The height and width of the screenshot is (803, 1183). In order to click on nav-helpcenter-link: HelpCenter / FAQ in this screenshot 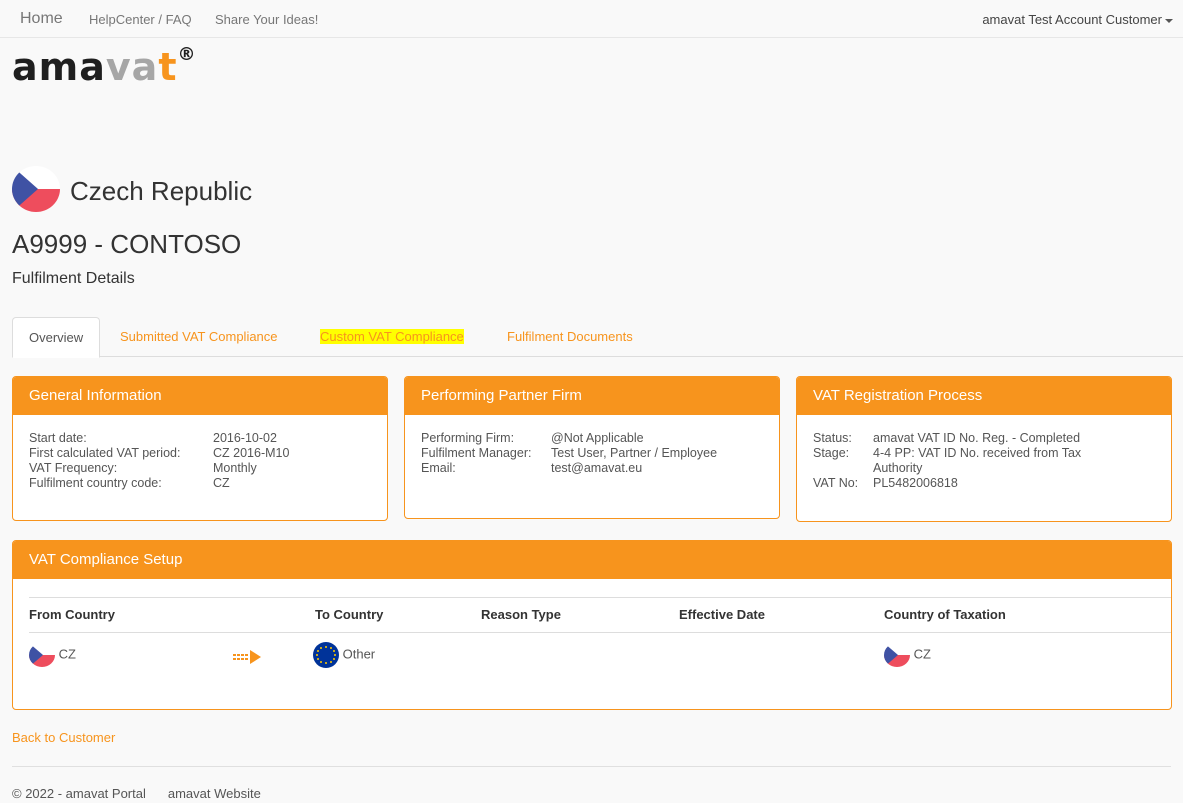, I will do `click(140, 19)`.